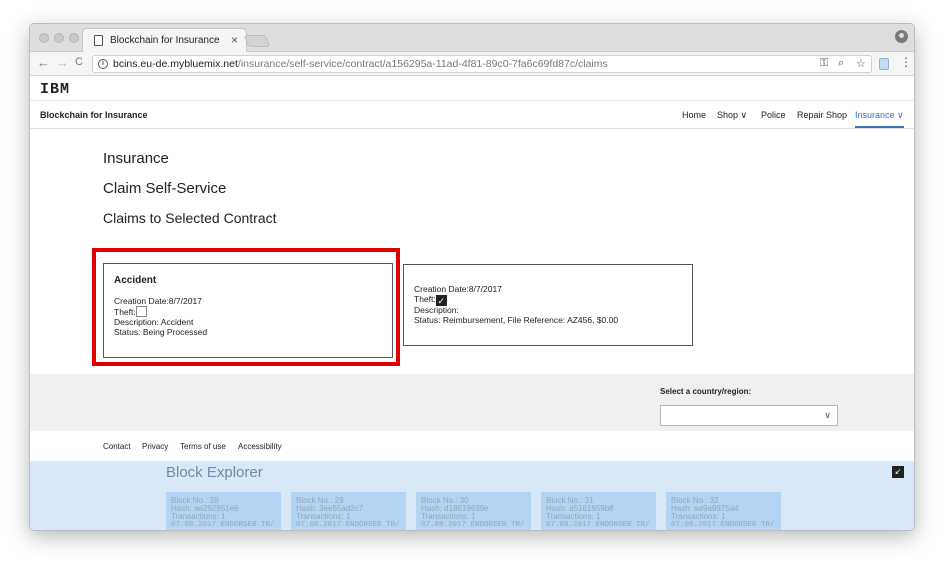 Image resolution: width=944 pixels, height=566 pixels. What do you see at coordinates (706, 391) in the screenshot?
I see `country-label: Select a country/region:` at bounding box center [706, 391].